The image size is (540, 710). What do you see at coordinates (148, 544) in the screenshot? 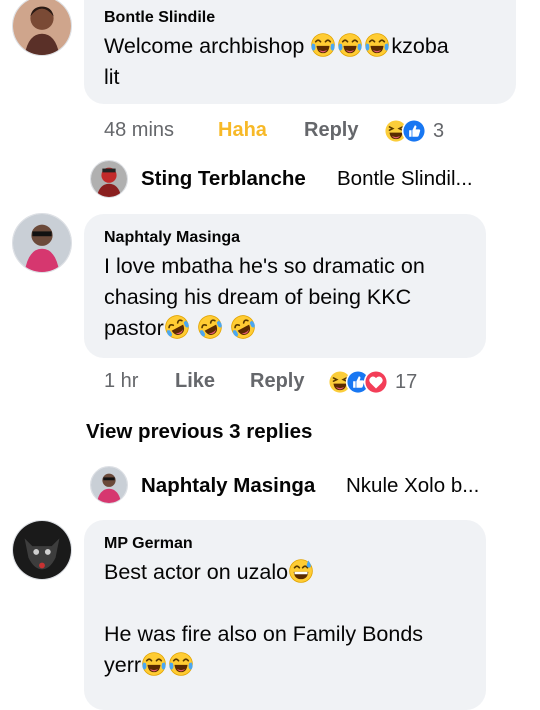
I see `comment-author: MP German` at bounding box center [148, 544].